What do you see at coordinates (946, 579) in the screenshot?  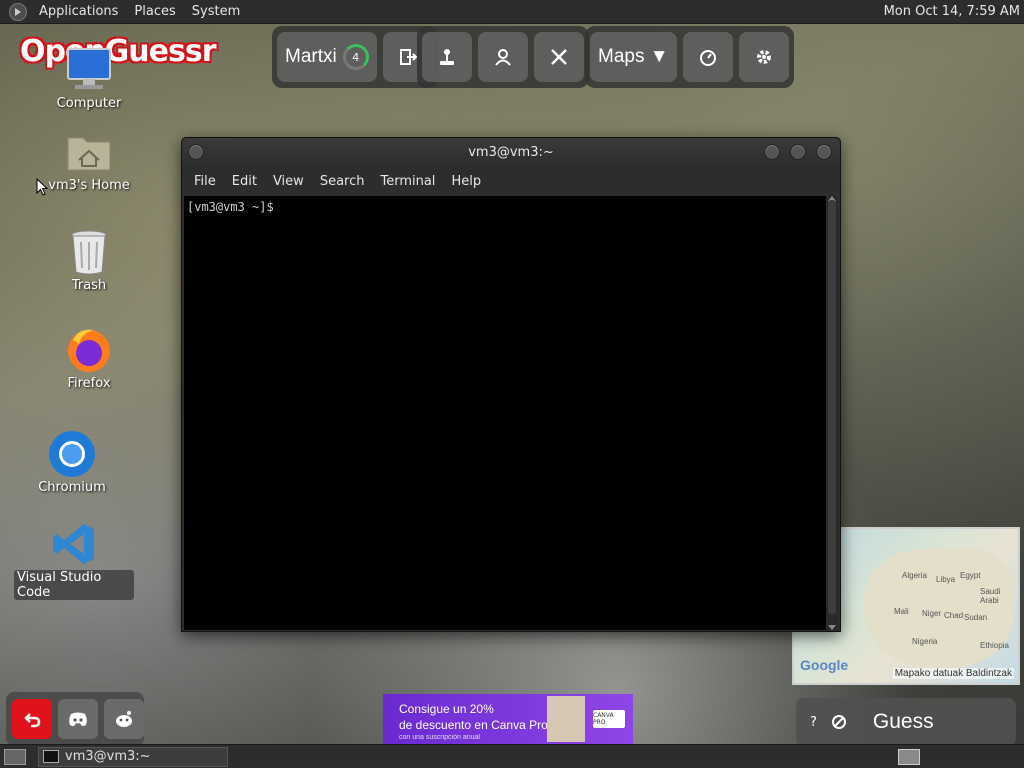 I see `map-label: Libya` at bounding box center [946, 579].